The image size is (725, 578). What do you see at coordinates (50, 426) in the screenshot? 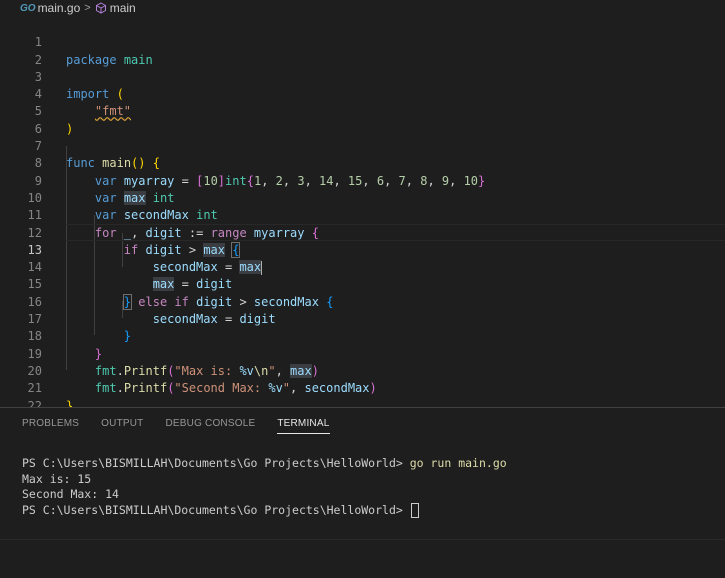
I see `tab-problems: PROBLEMS` at bounding box center [50, 426].